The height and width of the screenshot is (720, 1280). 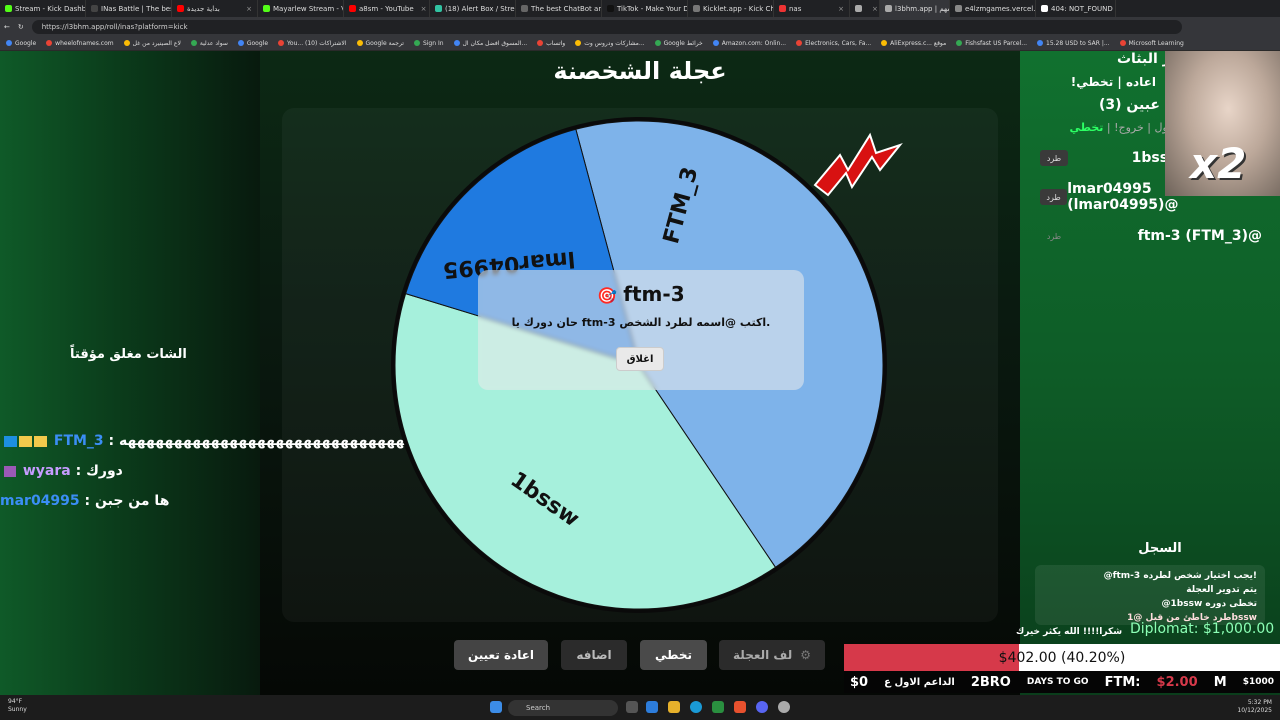 What do you see at coordinates (433, 43) in the screenshot?
I see `bookmark-label: Sign In` at bounding box center [433, 43].